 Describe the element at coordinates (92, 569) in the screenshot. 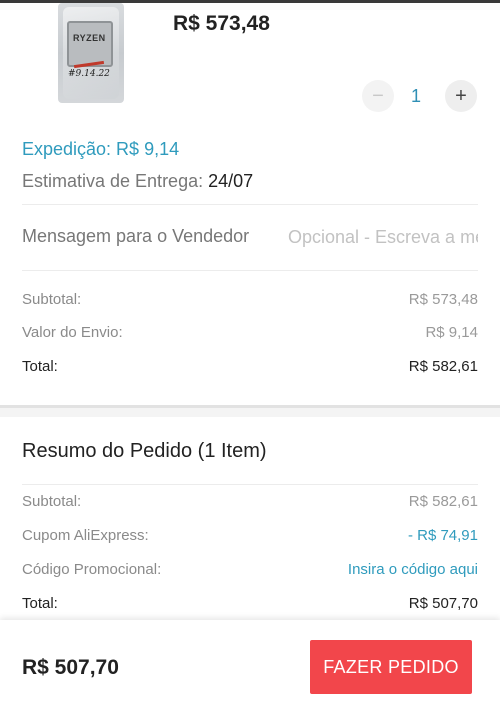

I see `promo-code-label: Código Promocional:` at that location.